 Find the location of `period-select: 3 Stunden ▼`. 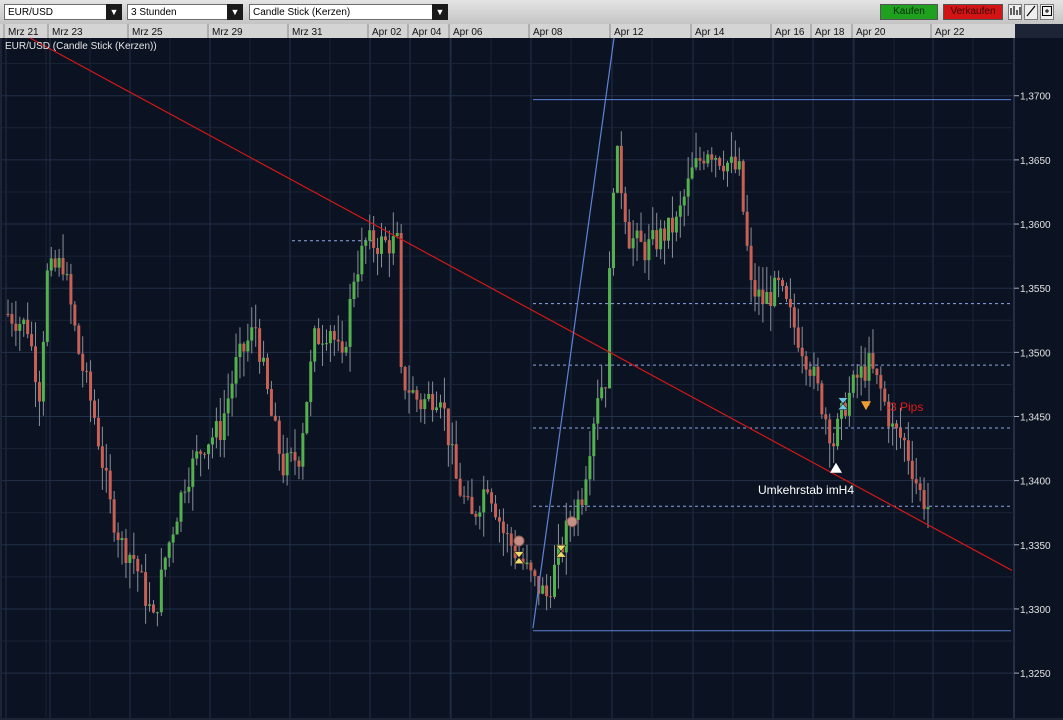

period-select: 3 Stunden ▼ is located at coordinates (185, 12).